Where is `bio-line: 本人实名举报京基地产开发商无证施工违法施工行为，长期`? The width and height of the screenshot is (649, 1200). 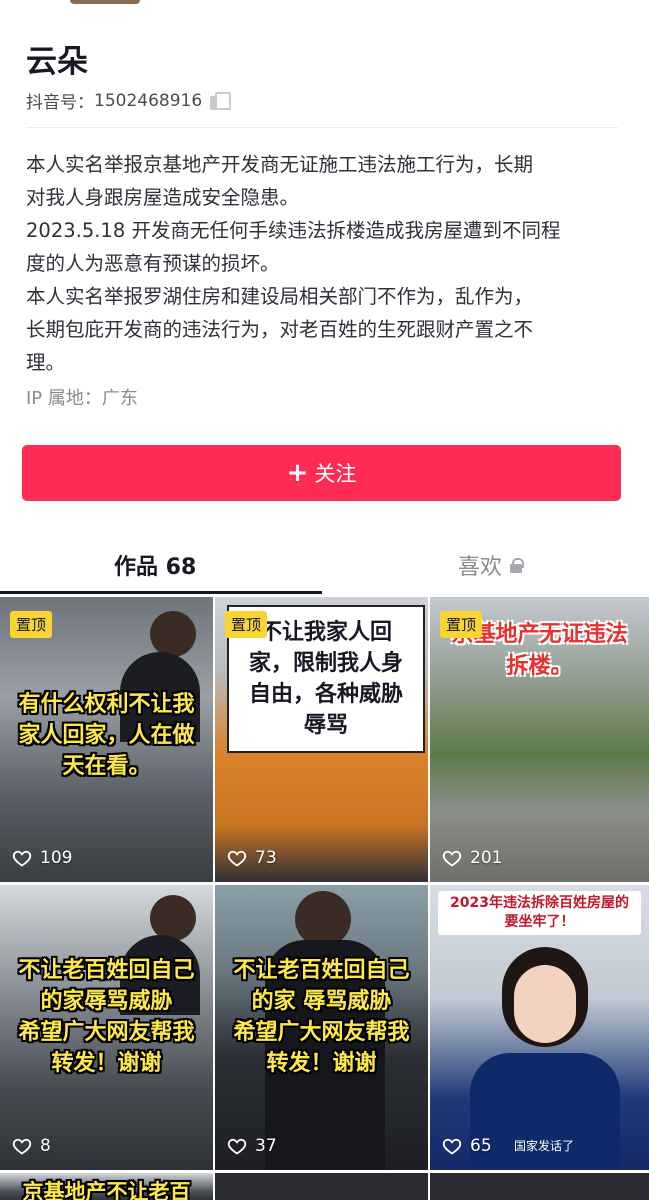 bio-line: 本人实名举报京基地产开发商无证施工违法施工行为，长期 is located at coordinates (280, 164).